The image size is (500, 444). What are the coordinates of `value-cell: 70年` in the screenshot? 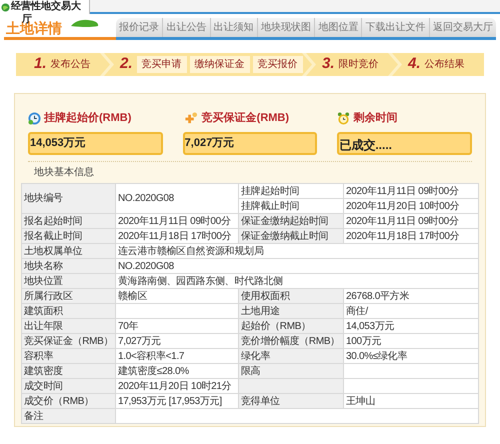 It's located at (177, 326).